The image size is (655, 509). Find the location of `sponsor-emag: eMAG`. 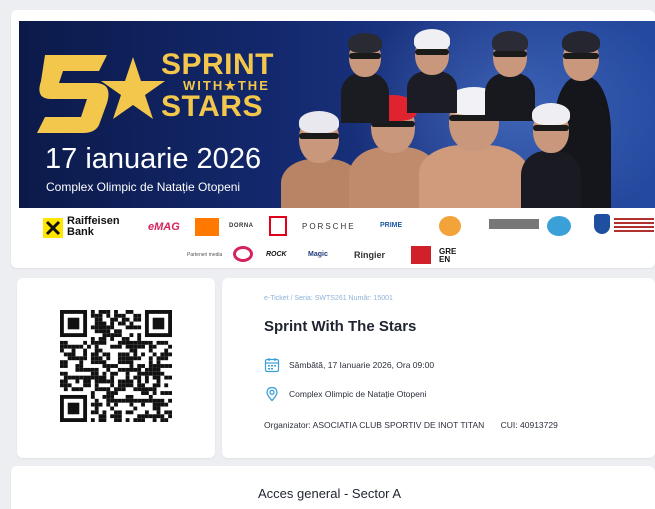

sponsor-emag: eMAG is located at coordinates (164, 227).